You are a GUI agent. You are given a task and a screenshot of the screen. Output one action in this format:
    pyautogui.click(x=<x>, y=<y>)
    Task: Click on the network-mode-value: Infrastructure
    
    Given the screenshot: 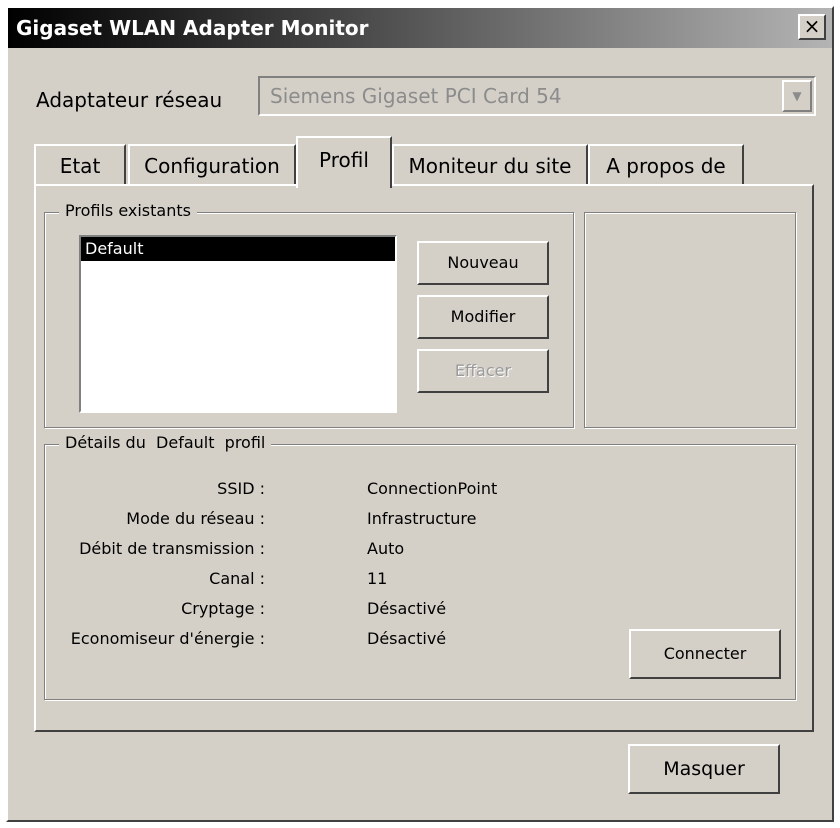 What is the action you would take?
    pyautogui.click(x=422, y=518)
    